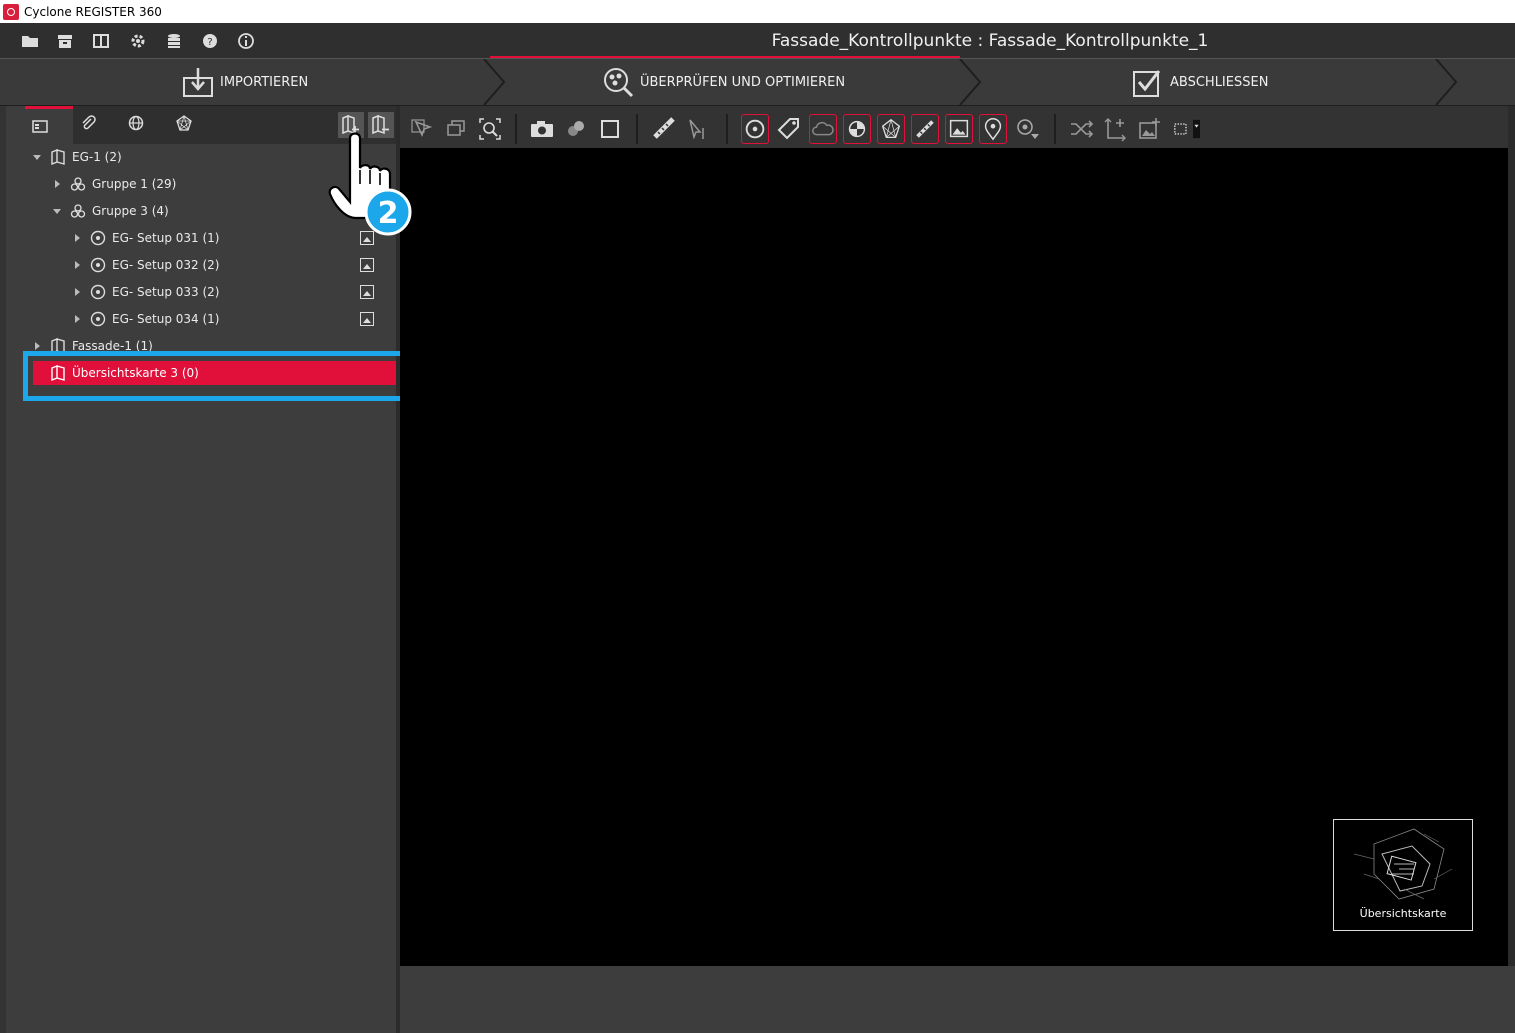 The image size is (1515, 1033). Describe the element at coordinates (134, 184) in the screenshot. I see `tree-item-label: Gruppe 1 (29)` at that location.